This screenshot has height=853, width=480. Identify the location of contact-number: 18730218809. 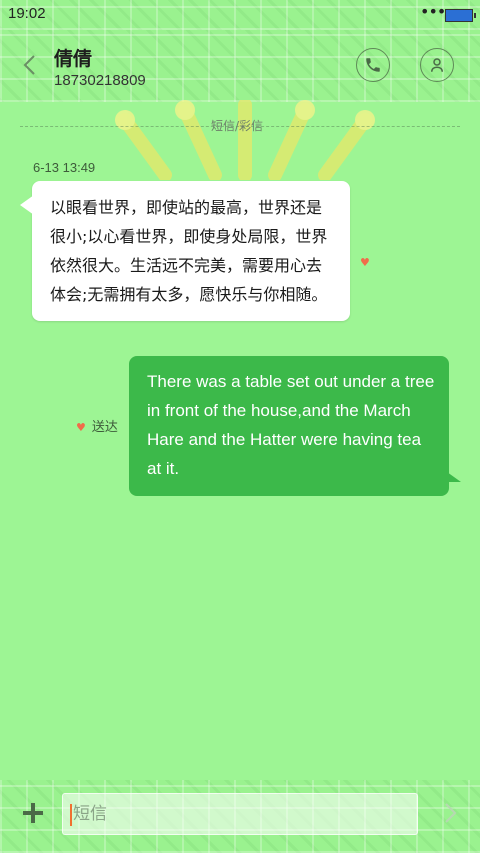
(100, 80).